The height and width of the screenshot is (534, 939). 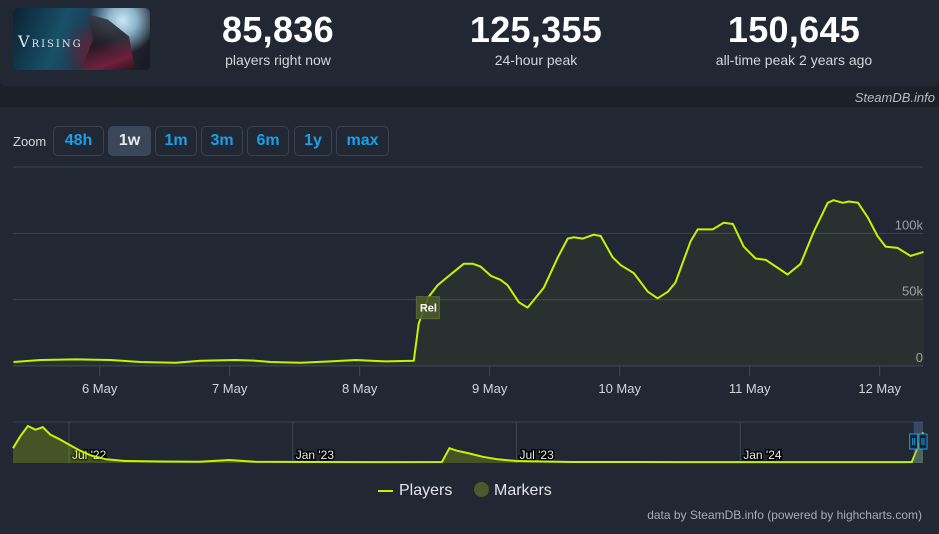 What do you see at coordinates (230, 388) in the screenshot?
I see `x-tick-label: 7 May` at bounding box center [230, 388].